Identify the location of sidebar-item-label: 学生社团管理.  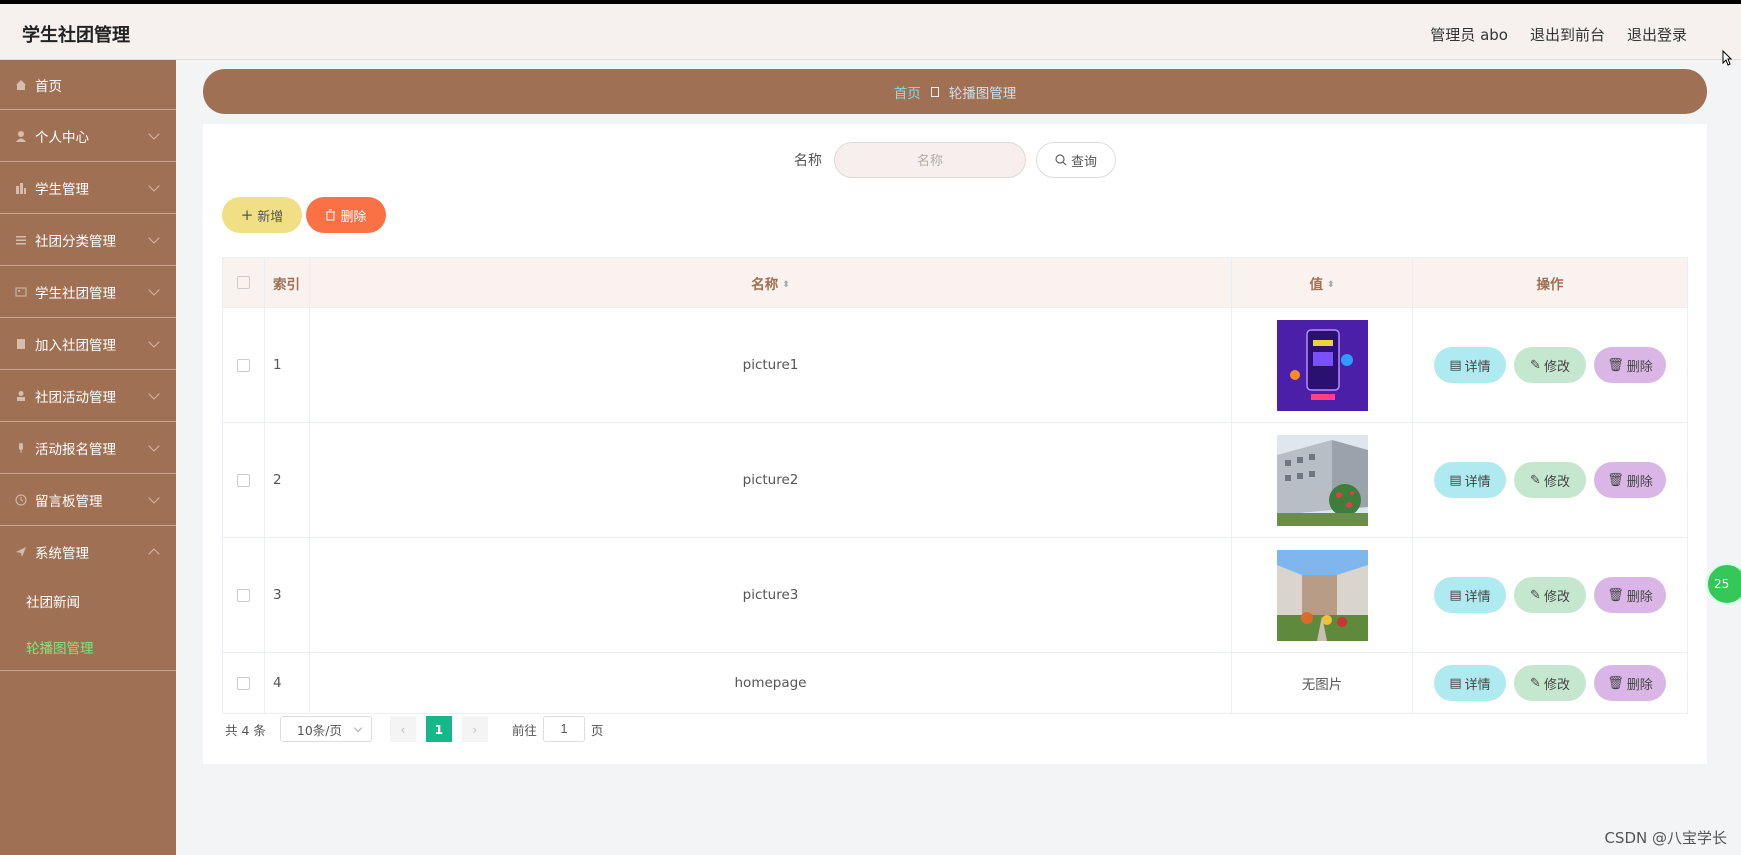
(75, 293).